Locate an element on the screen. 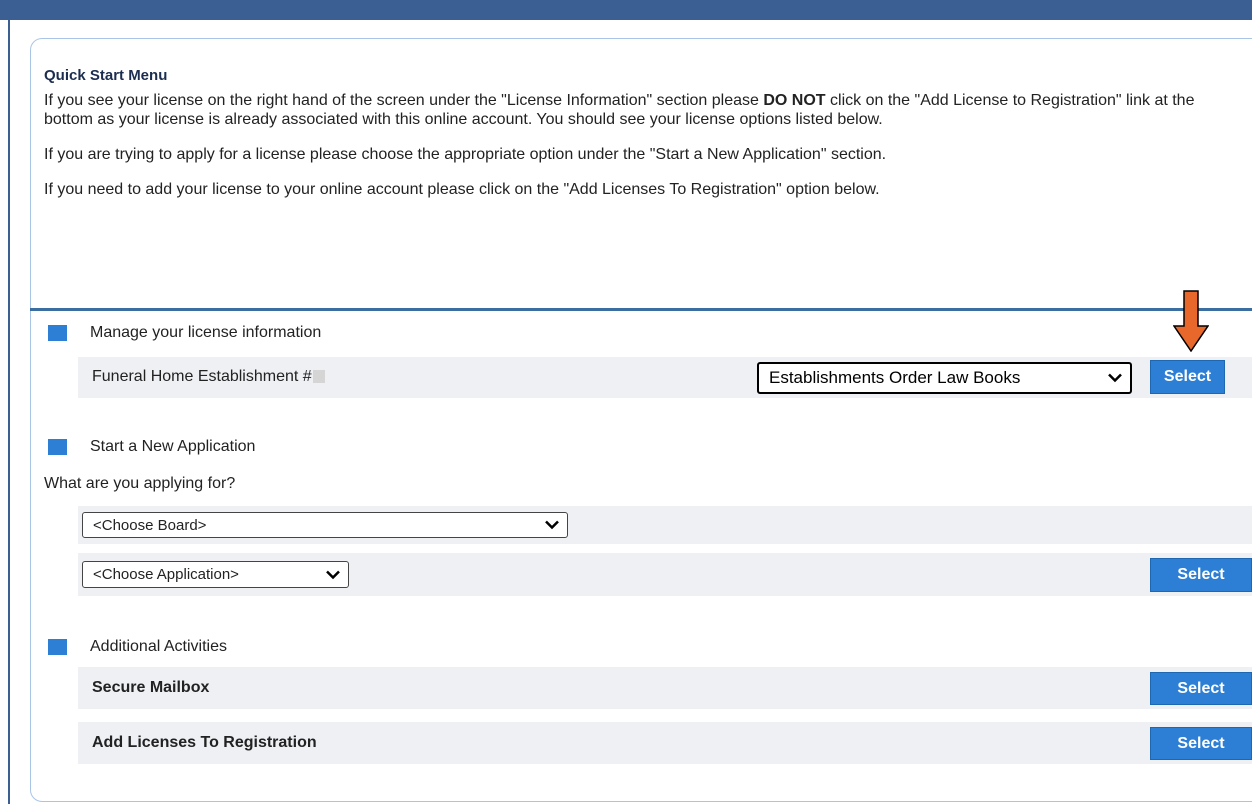 Image resolution: width=1252 pixels, height=804 pixels. top-header-bar is located at coordinates (626, 10).